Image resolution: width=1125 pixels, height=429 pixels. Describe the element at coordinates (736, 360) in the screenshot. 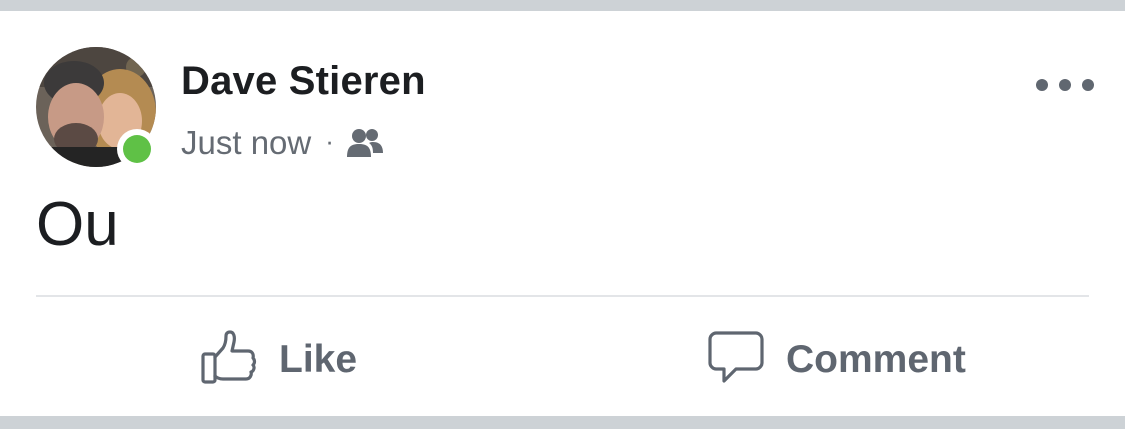

I see `speech-bubble-icon` at that location.